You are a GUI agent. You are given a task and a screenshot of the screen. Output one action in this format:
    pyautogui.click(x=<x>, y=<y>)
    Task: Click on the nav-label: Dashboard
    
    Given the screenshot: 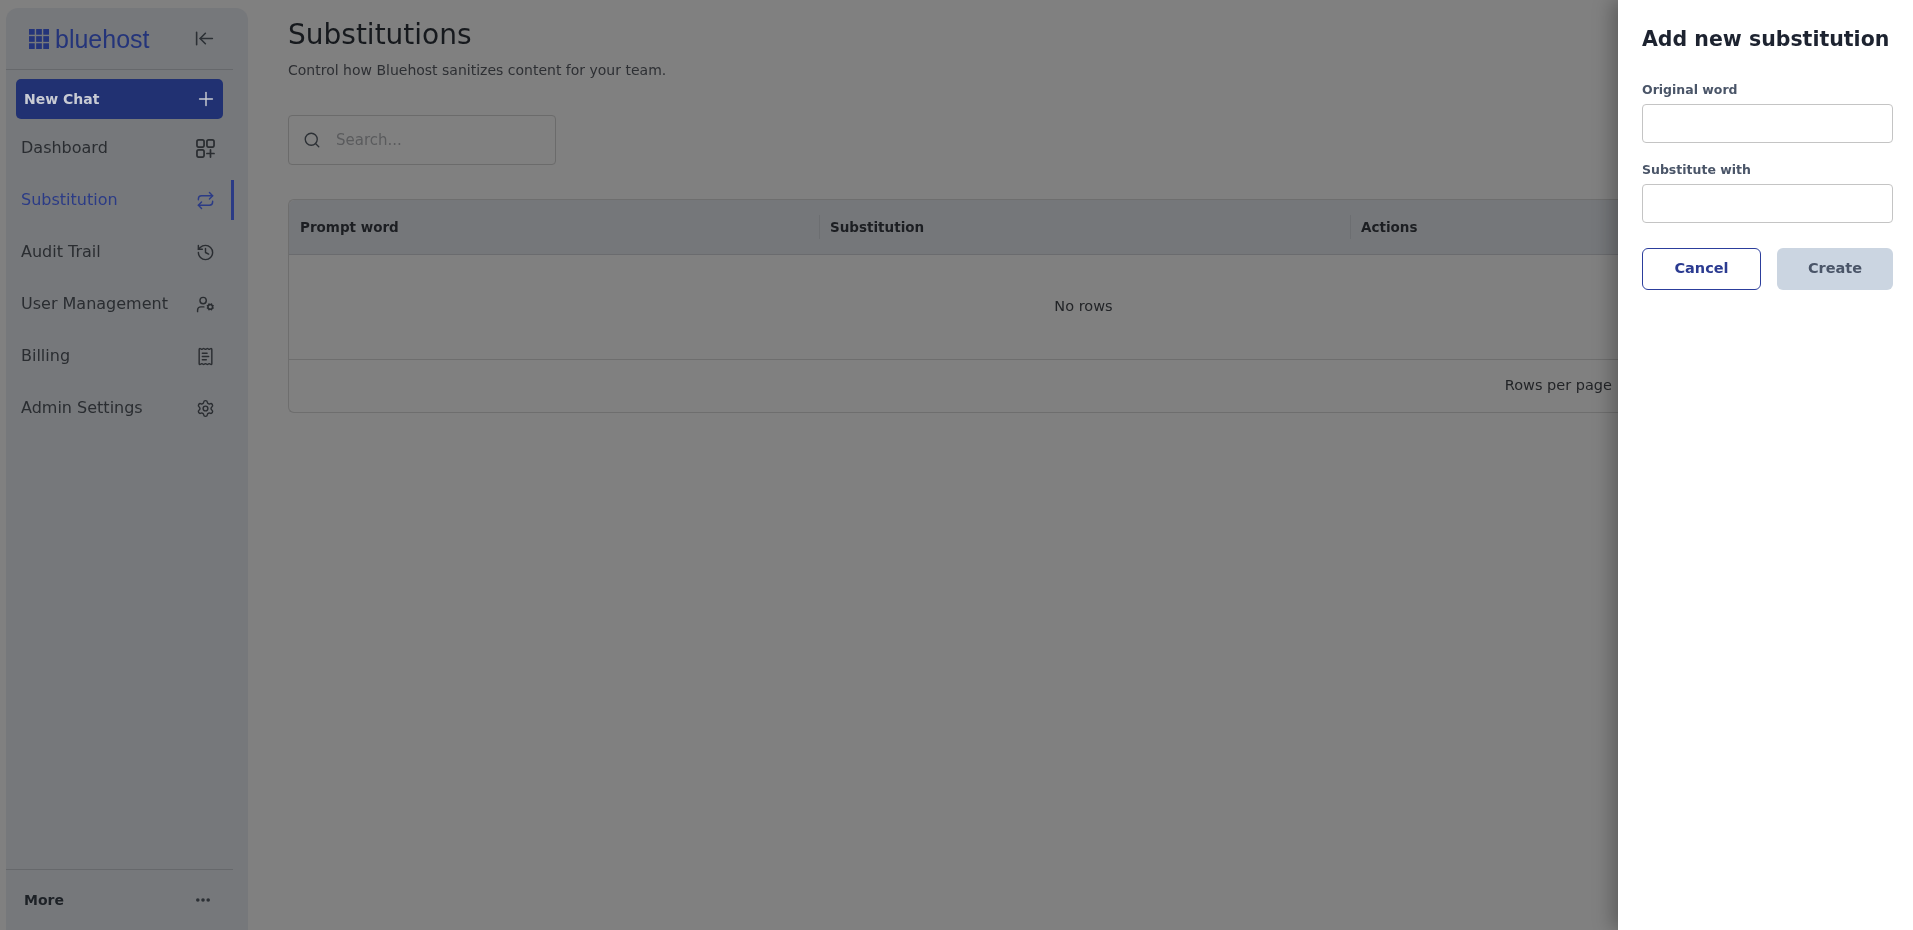 What is the action you would take?
    pyautogui.click(x=64, y=148)
    